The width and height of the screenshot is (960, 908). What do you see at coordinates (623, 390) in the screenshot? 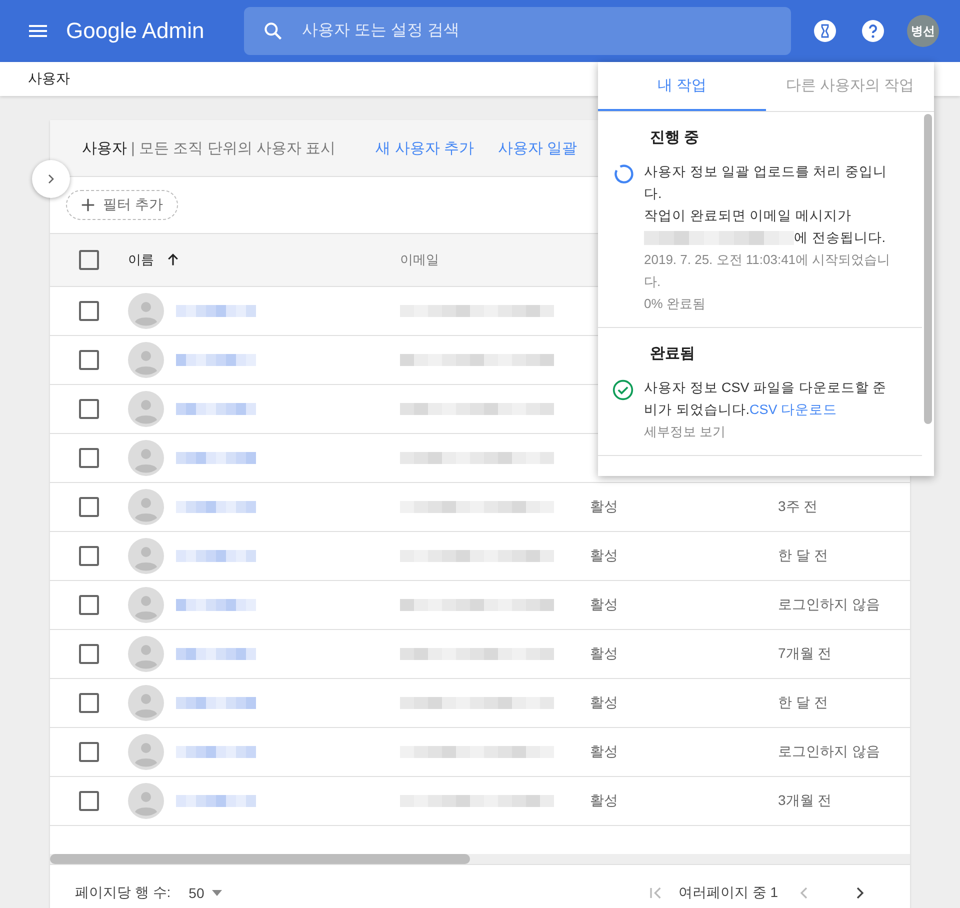
I see `check-circle-icon` at bounding box center [623, 390].